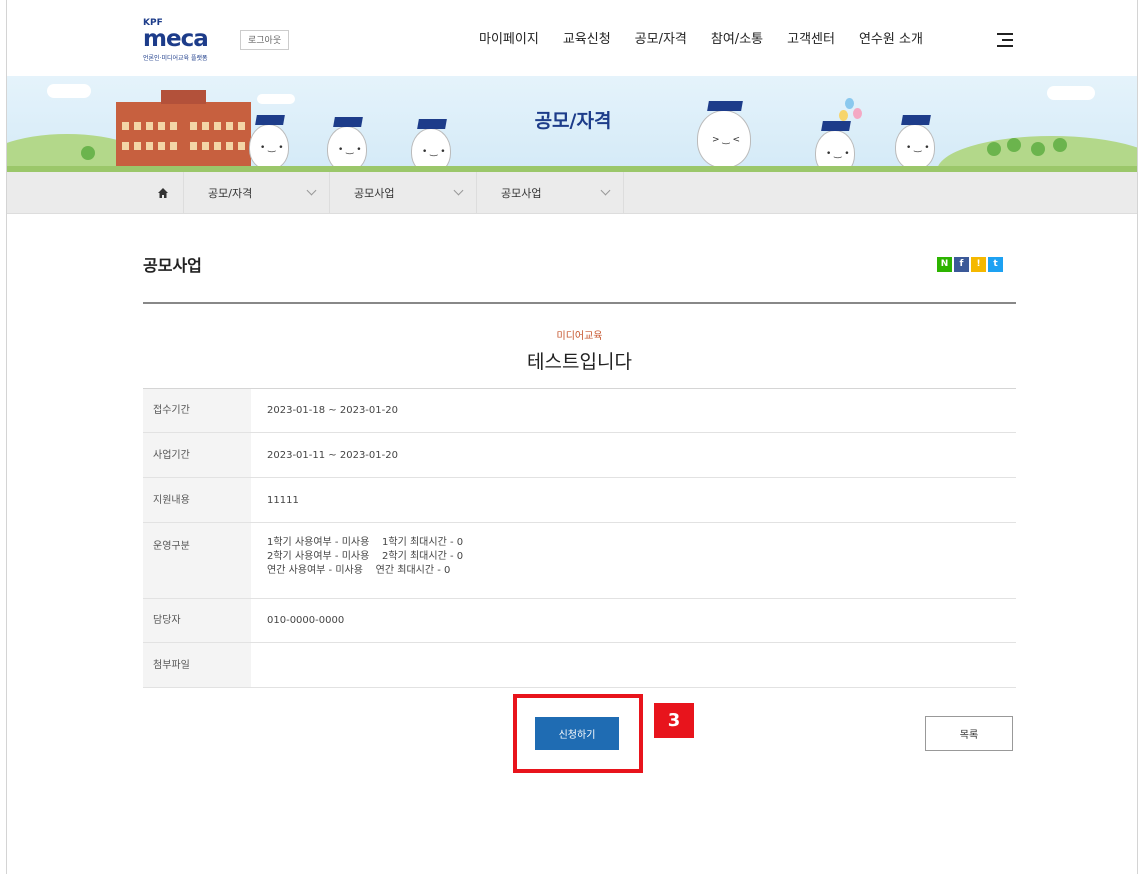  I want to click on breadcrumb-dropdown-level3: 공모사업, so click(549, 193).